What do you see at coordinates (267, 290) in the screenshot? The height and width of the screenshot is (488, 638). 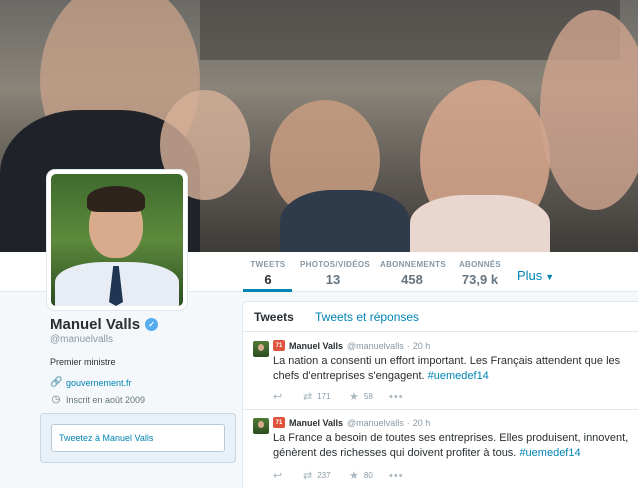 I see `active-tab-indicator` at bounding box center [267, 290].